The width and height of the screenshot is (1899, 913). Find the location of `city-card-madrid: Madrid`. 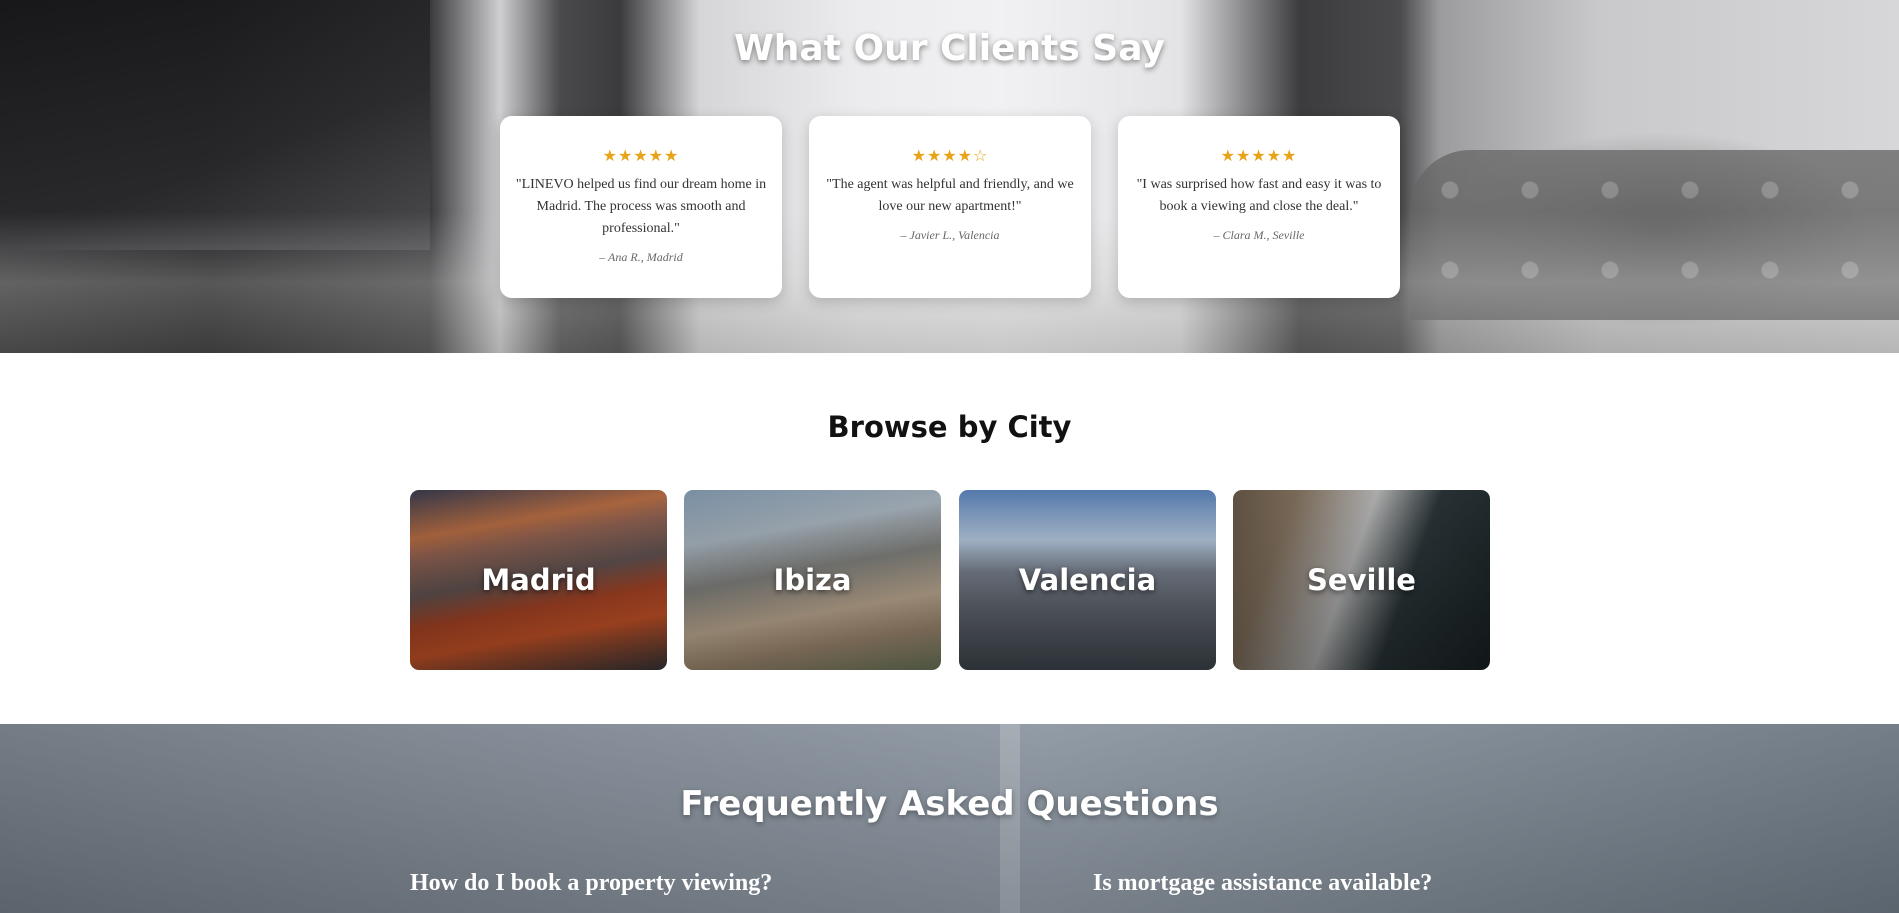

city-card-madrid: Madrid is located at coordinates (538, 580).